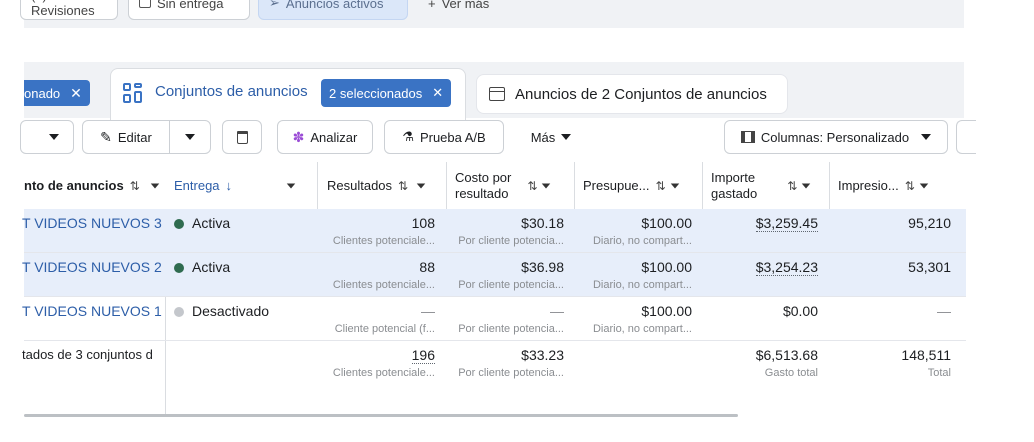  Describe the element at coordinates (733, 177) in the screenshot. I see `column-header-label-line: Importe` at that location.